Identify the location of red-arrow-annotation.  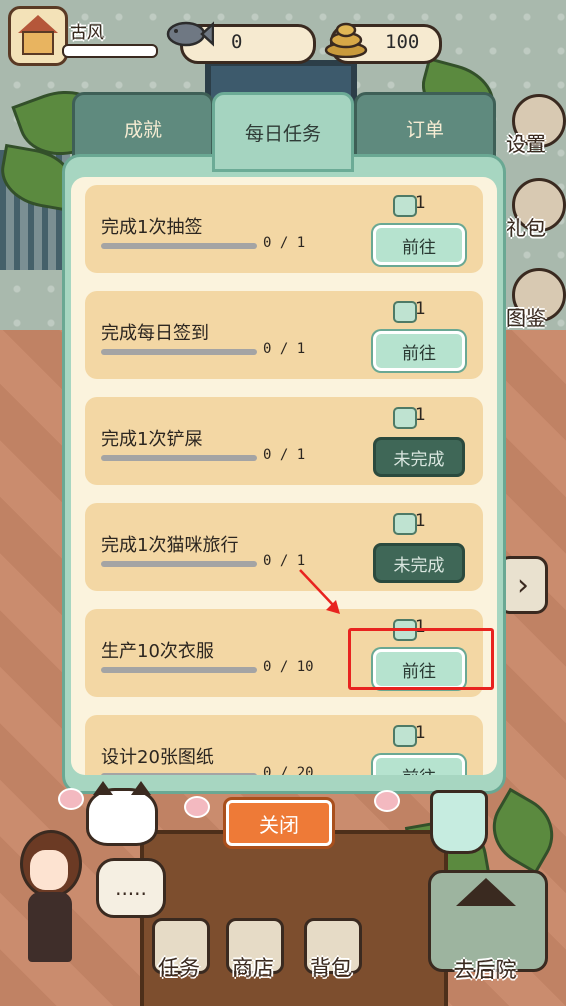
(319, 591).